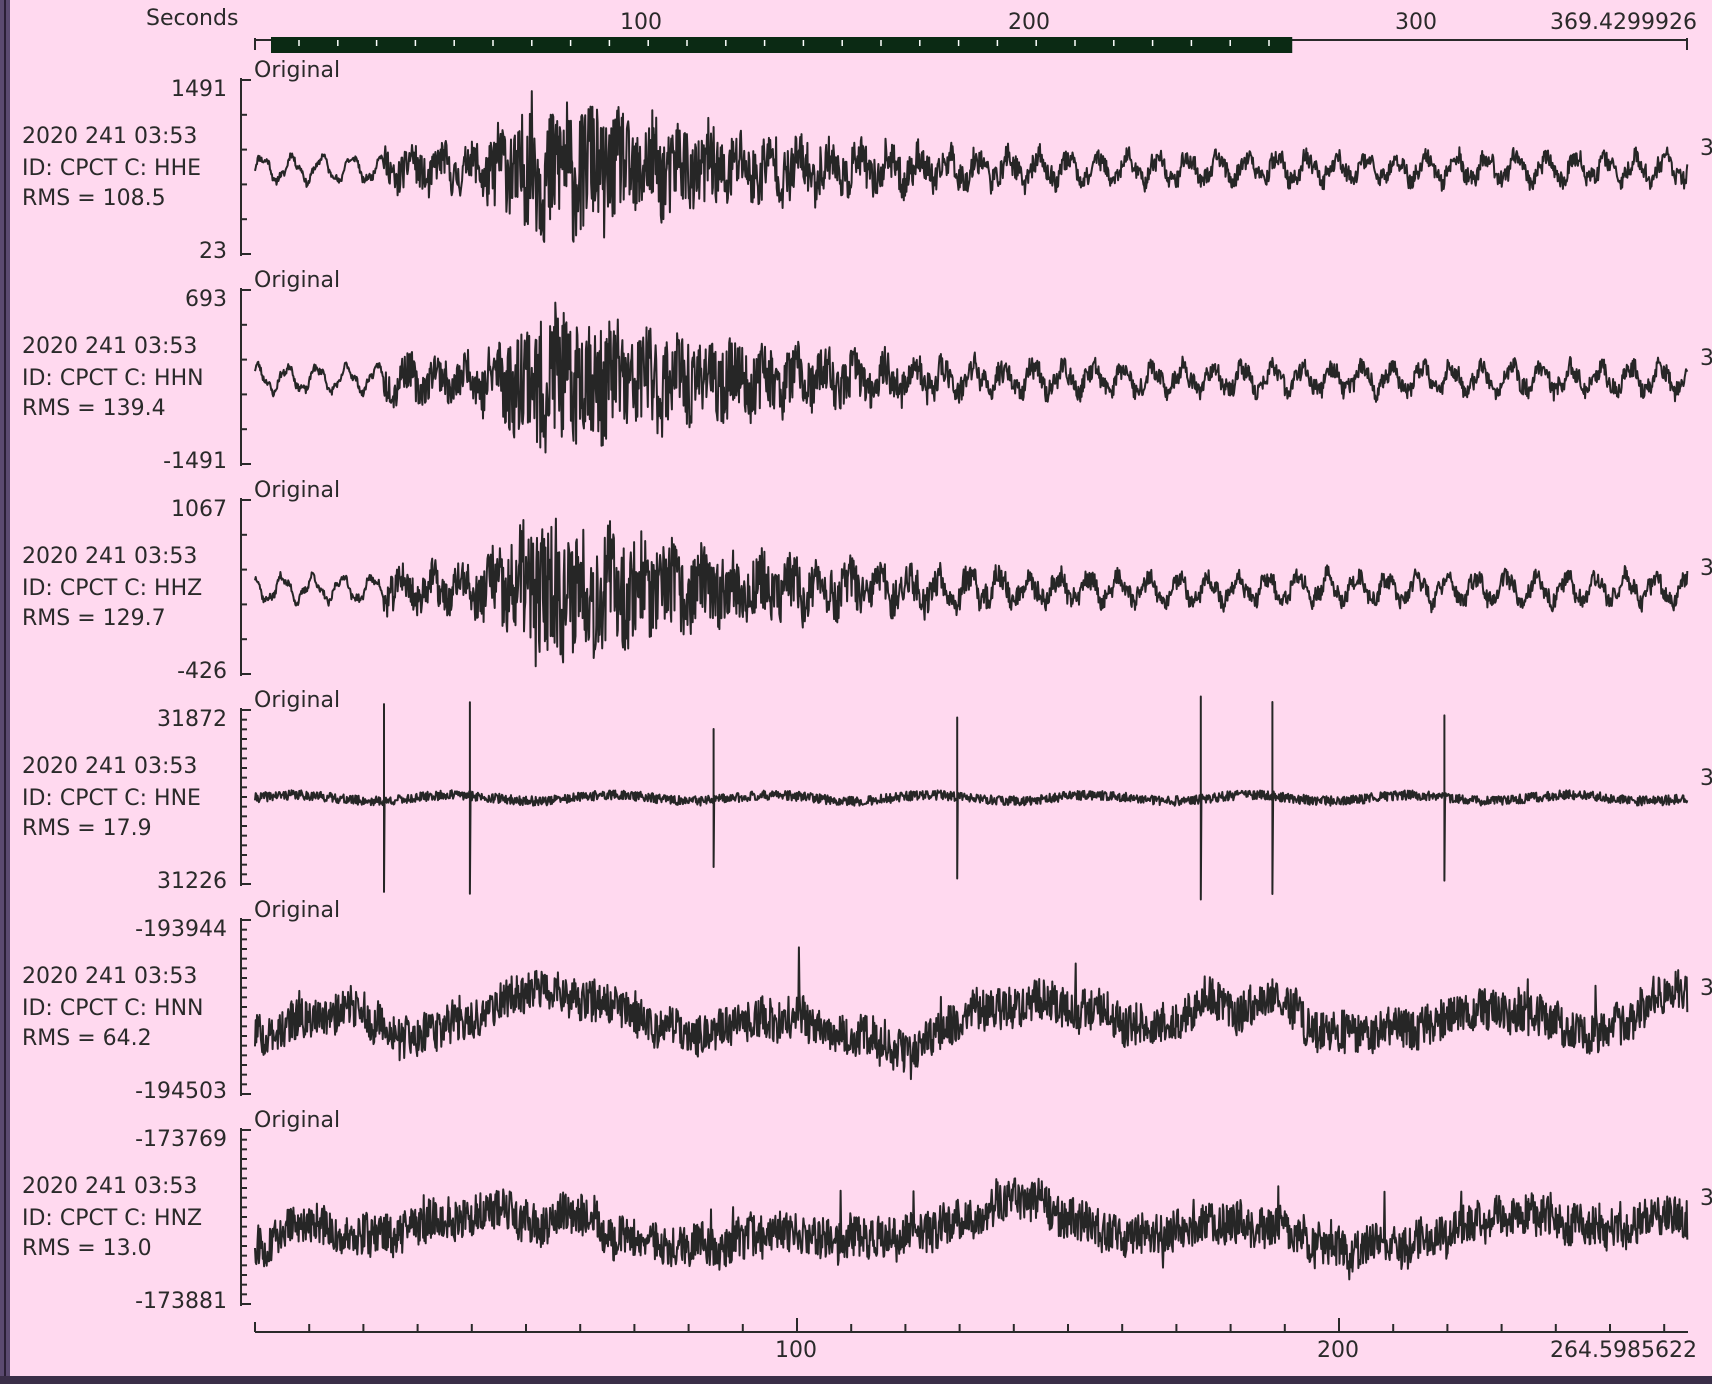  What do you see at coordinates (94, 198) in the screenshot?
I see `trace-rms-label: RMS = 108.5` at bounding box center [94, 198].